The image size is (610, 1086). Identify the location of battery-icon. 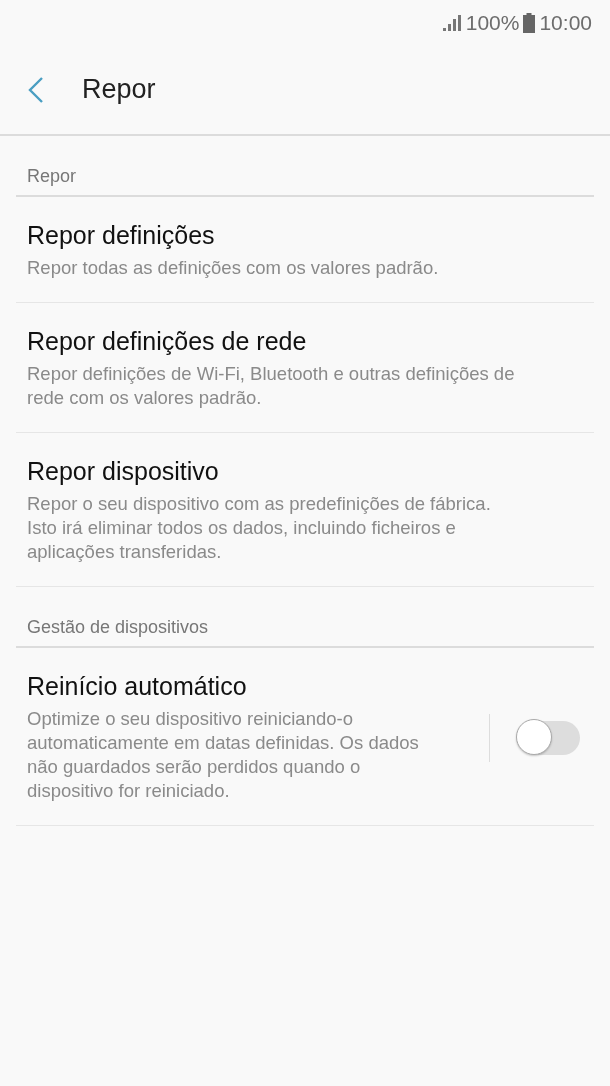
(529, 22).